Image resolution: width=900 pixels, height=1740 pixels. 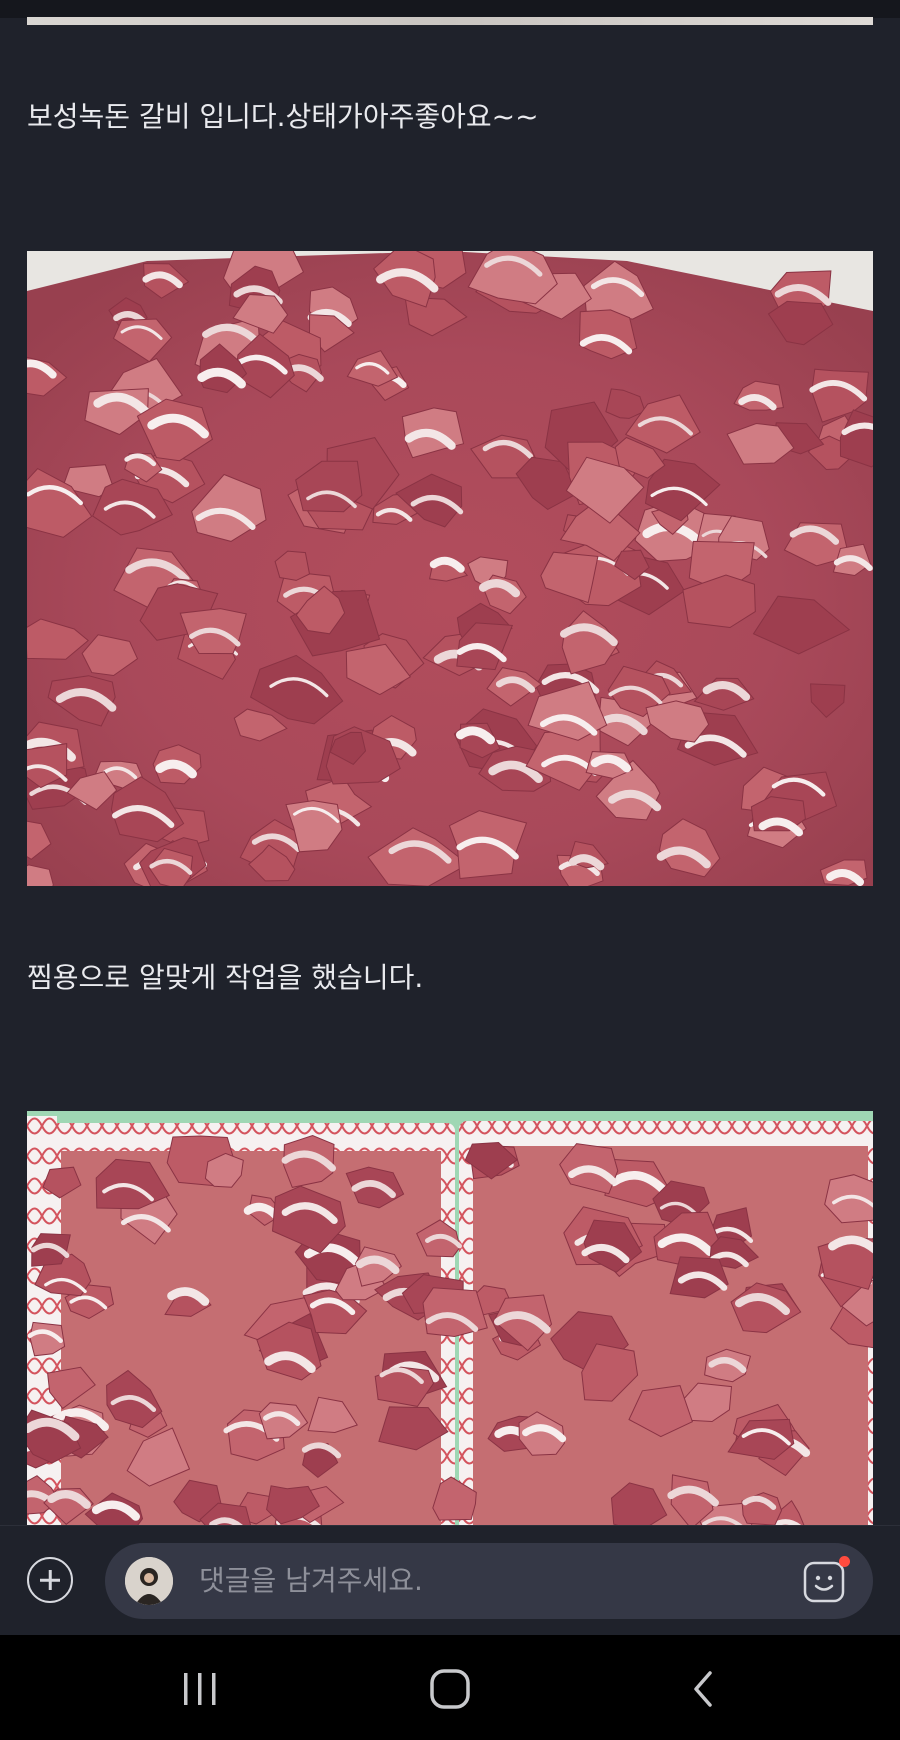 What do you see at coordinates (450, 21) in the screenshot?
I see `previous-photo-edge` at bounding box center [450, 21].